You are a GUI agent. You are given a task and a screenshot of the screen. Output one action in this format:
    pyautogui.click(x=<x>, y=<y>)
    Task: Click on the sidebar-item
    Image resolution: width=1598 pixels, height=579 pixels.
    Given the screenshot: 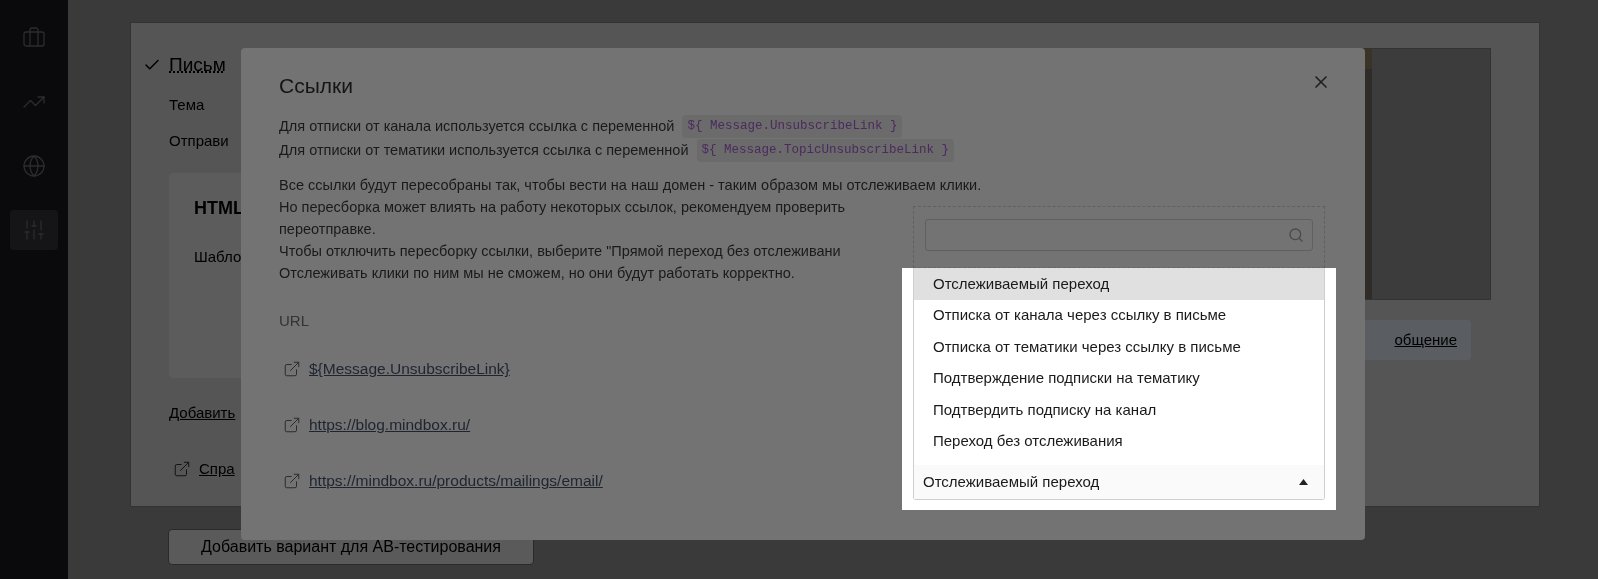 What is the action you would take?
    pyautogui.click(x=34, y=230)
    